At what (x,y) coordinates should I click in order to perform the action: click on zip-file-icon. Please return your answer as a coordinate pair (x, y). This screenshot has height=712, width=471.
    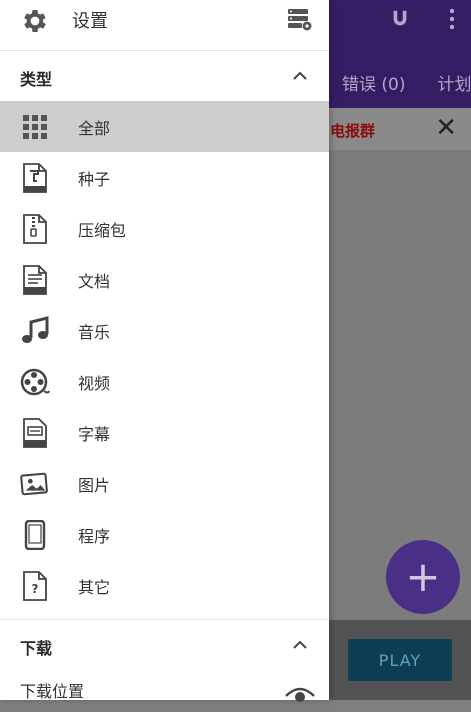
    Looking at the image, I should click on (35, 228).